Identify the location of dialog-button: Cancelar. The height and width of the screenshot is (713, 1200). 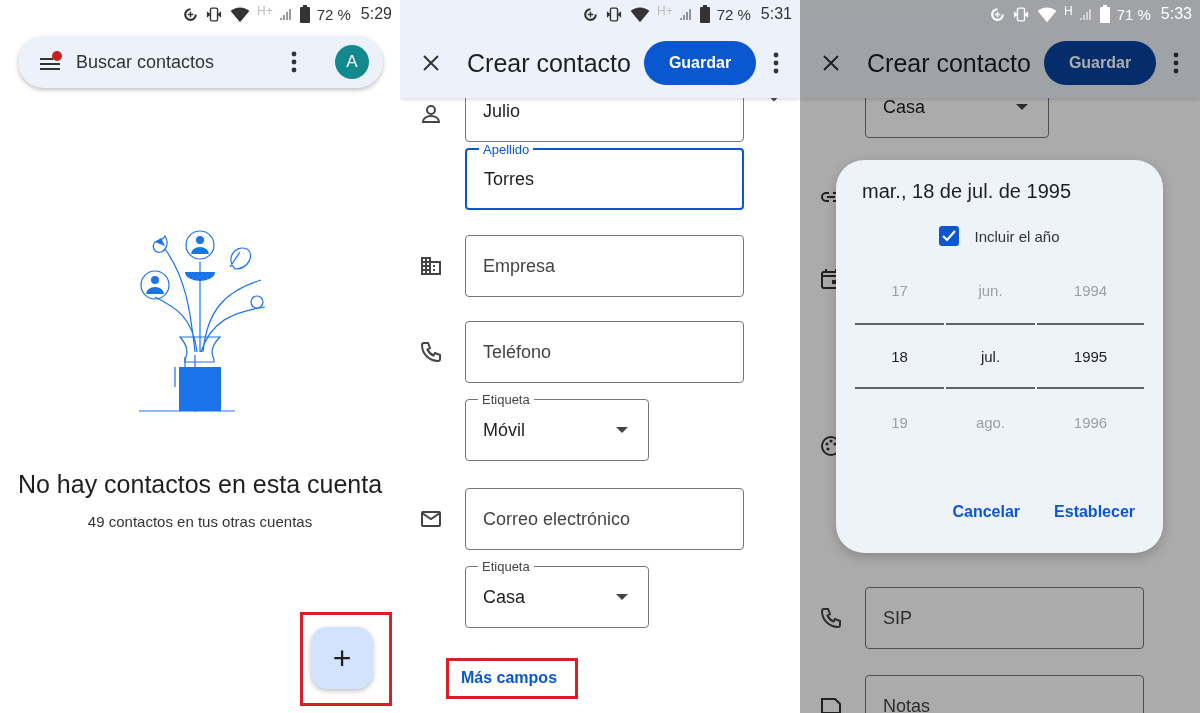
(986, 512).